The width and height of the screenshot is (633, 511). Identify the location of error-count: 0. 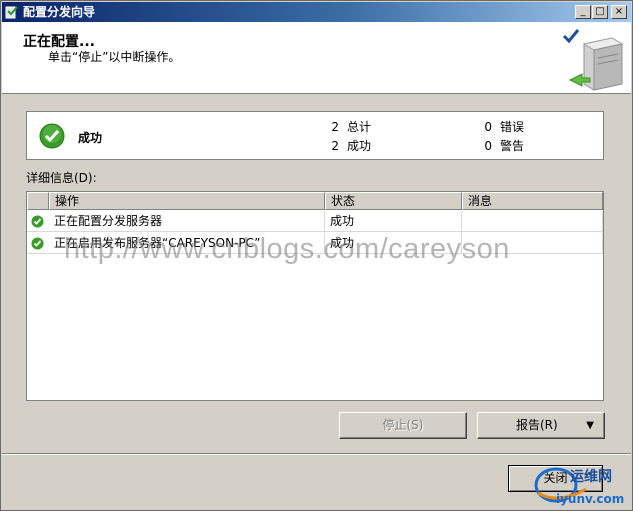
(488, 127).